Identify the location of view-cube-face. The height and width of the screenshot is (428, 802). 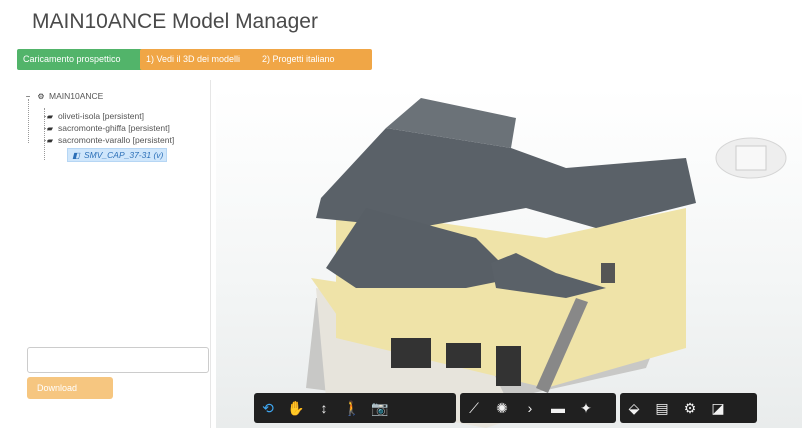
(751, 158).